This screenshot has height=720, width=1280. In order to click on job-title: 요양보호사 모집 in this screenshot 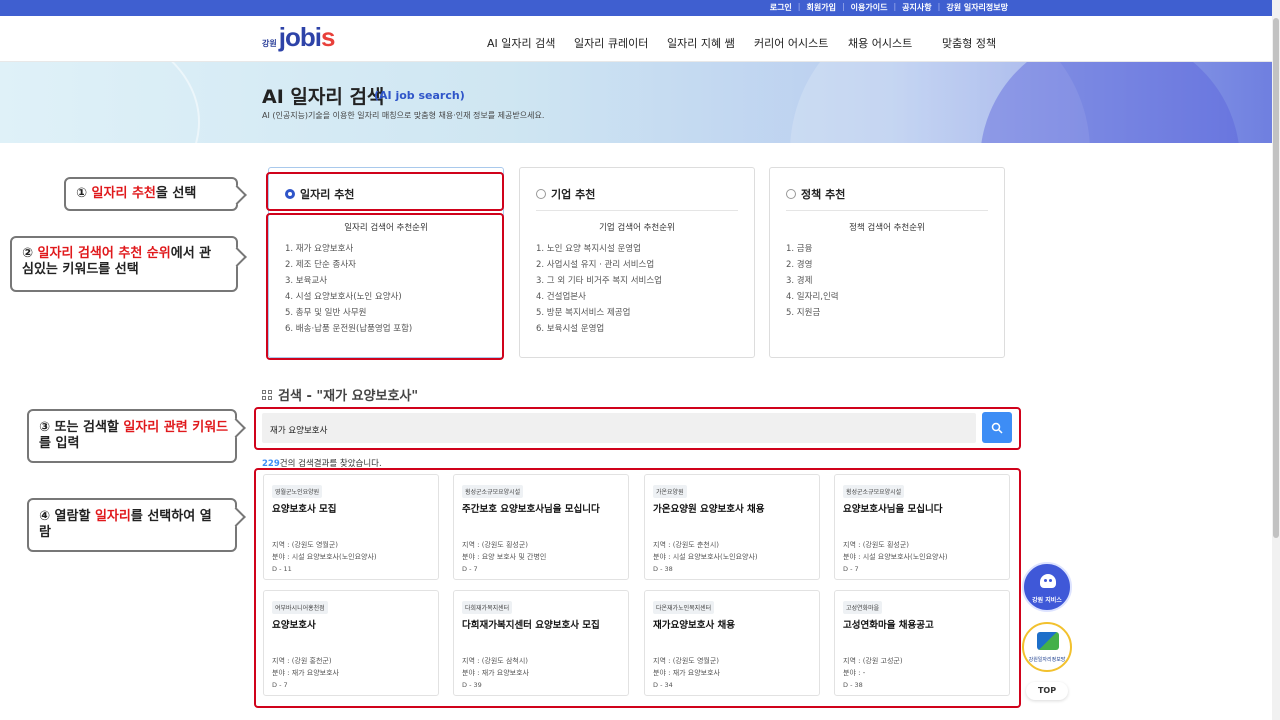, I will do `click(304, 509)`.